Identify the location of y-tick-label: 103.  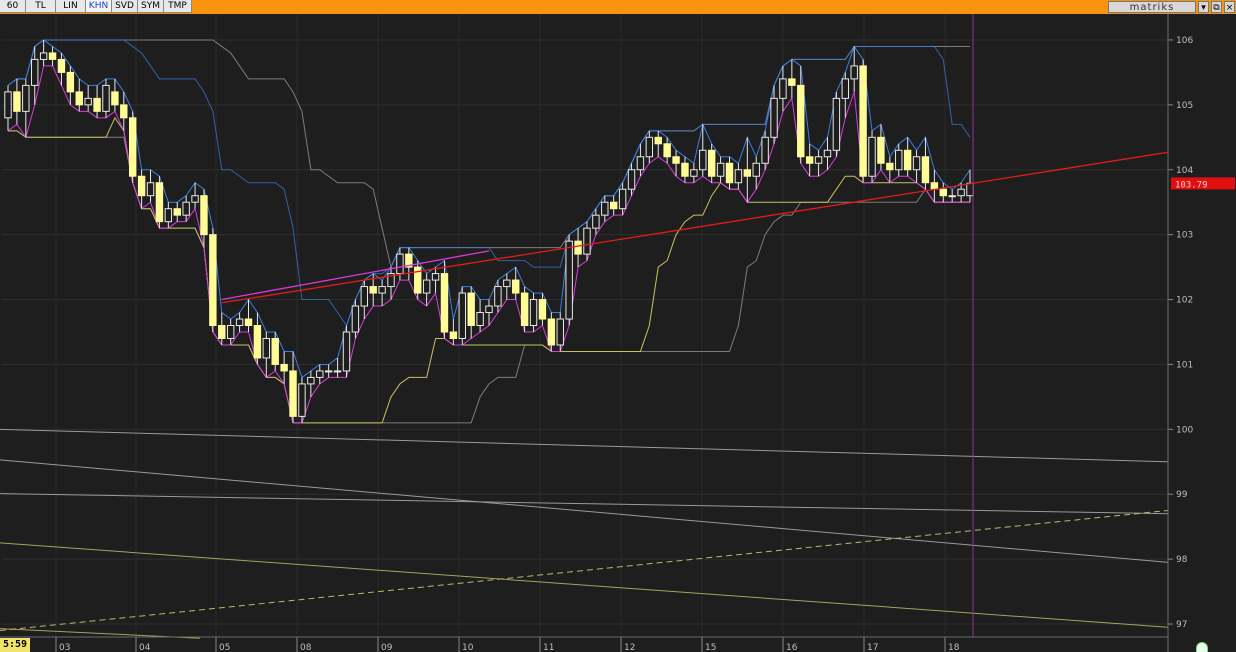
(1184, 236).